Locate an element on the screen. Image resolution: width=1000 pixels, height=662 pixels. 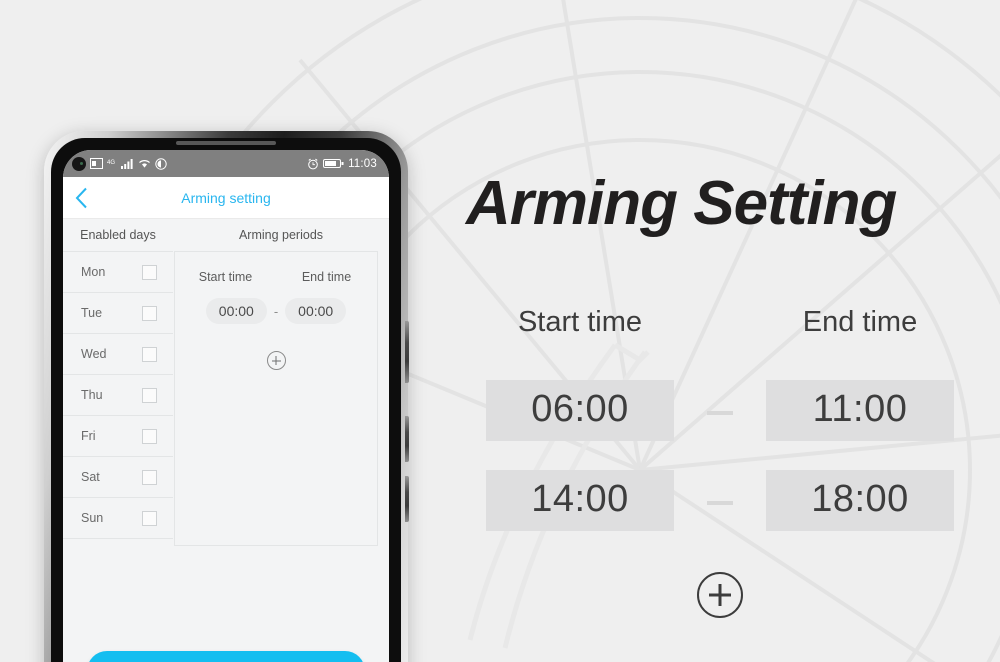
4g-icon: 4G is located at coordinates (111, 163).